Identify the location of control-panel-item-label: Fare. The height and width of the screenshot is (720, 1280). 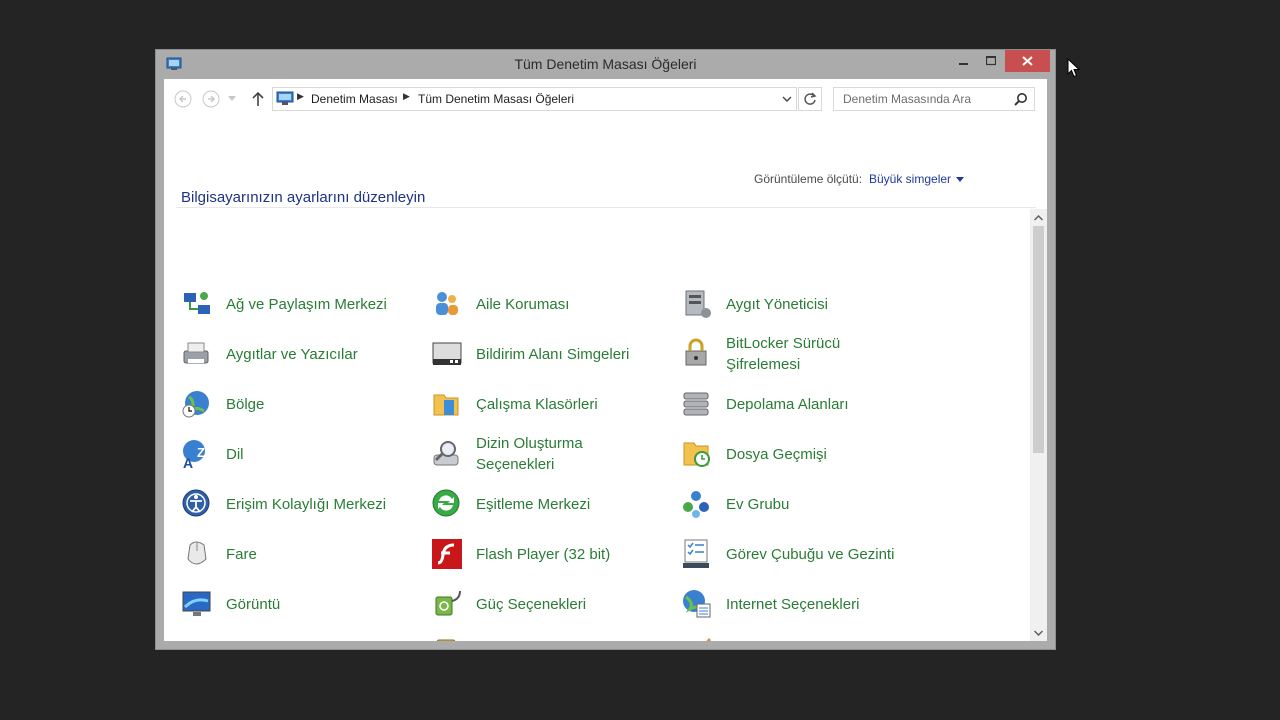
(241, 554).